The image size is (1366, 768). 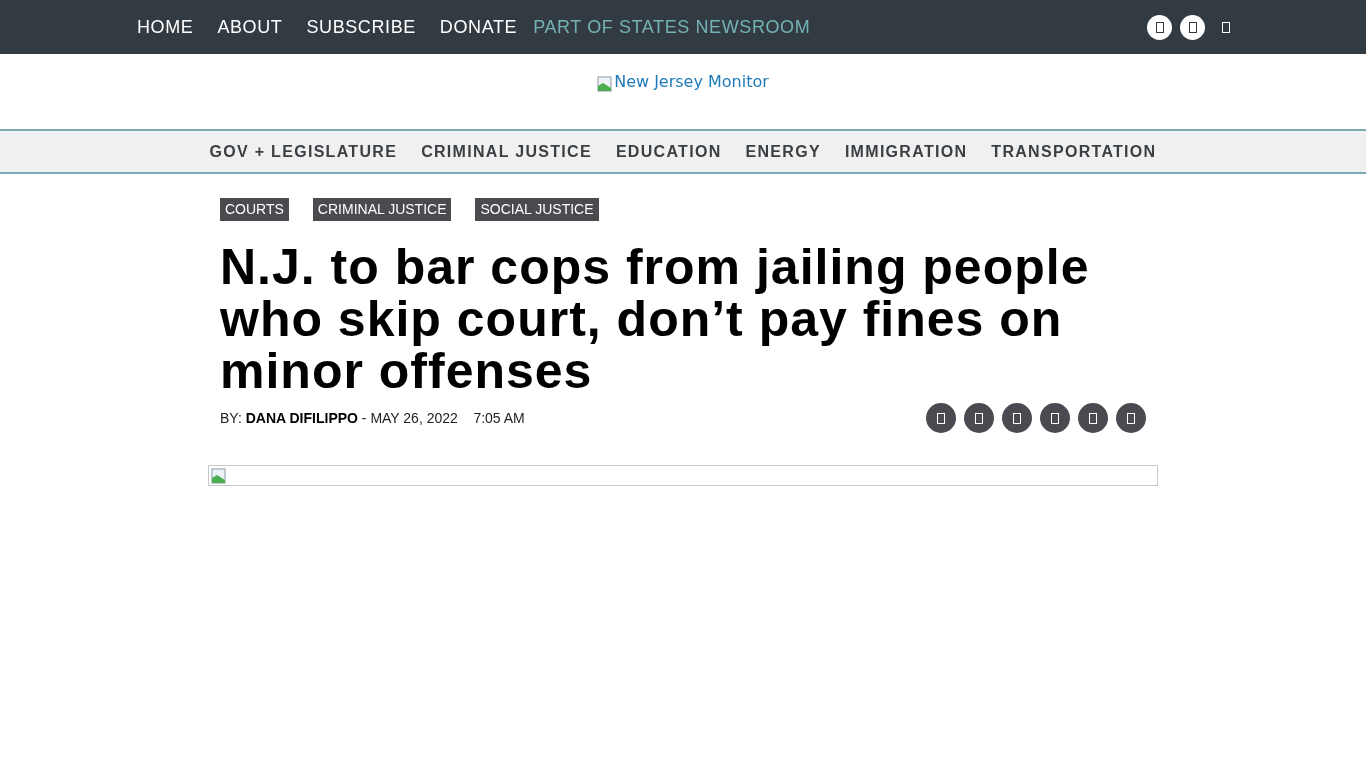 What do you see at coordinates (361, 27) in the screenshot?
I see `nav-link: SUBSCRIBE` at bounding box center [361, 27].